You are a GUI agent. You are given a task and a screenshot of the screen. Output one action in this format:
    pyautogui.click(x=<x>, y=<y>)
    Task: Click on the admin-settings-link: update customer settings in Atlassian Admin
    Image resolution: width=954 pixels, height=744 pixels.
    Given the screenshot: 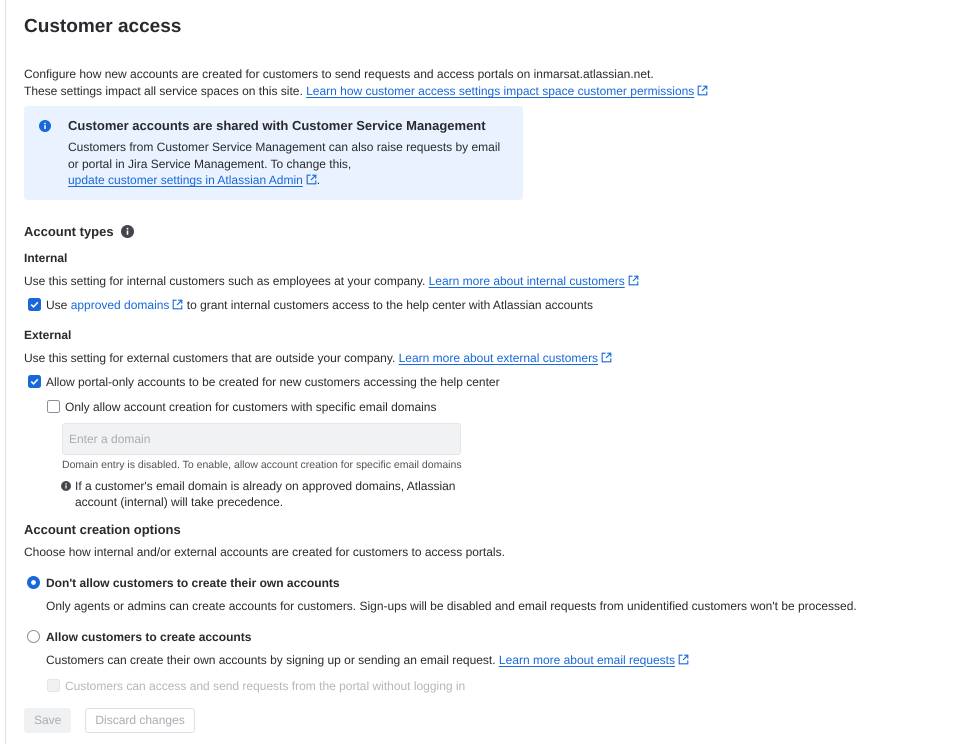 What is the action you would take?
    pyautogui.click(x=185, y=180)
    